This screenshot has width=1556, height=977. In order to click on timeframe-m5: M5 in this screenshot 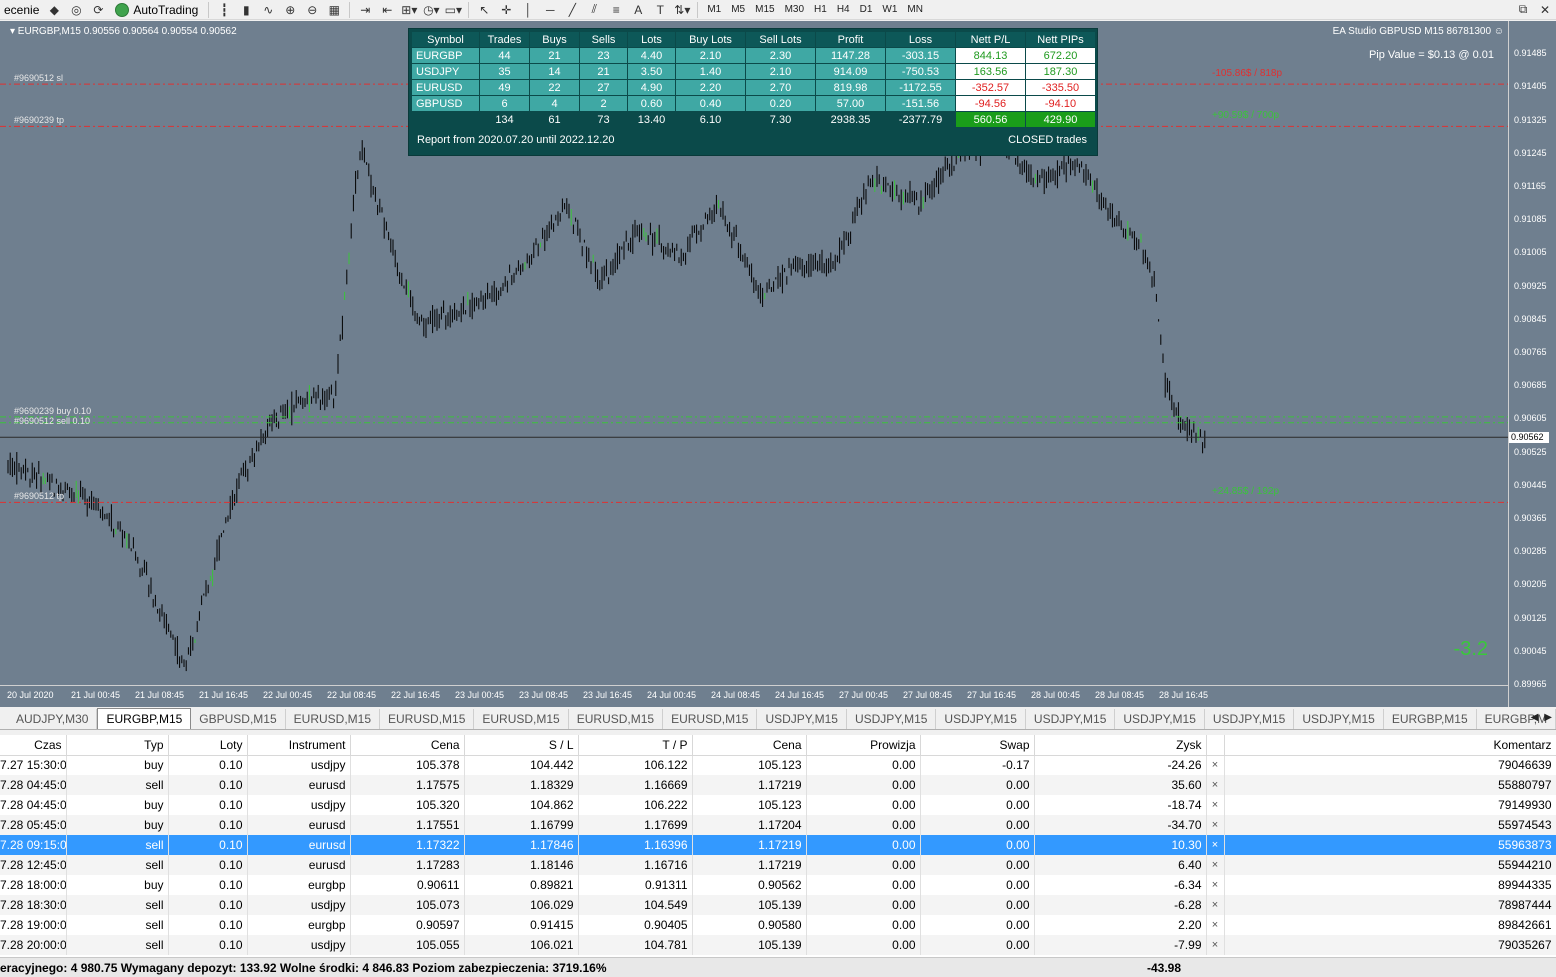, I will do `click(738, 10)`.